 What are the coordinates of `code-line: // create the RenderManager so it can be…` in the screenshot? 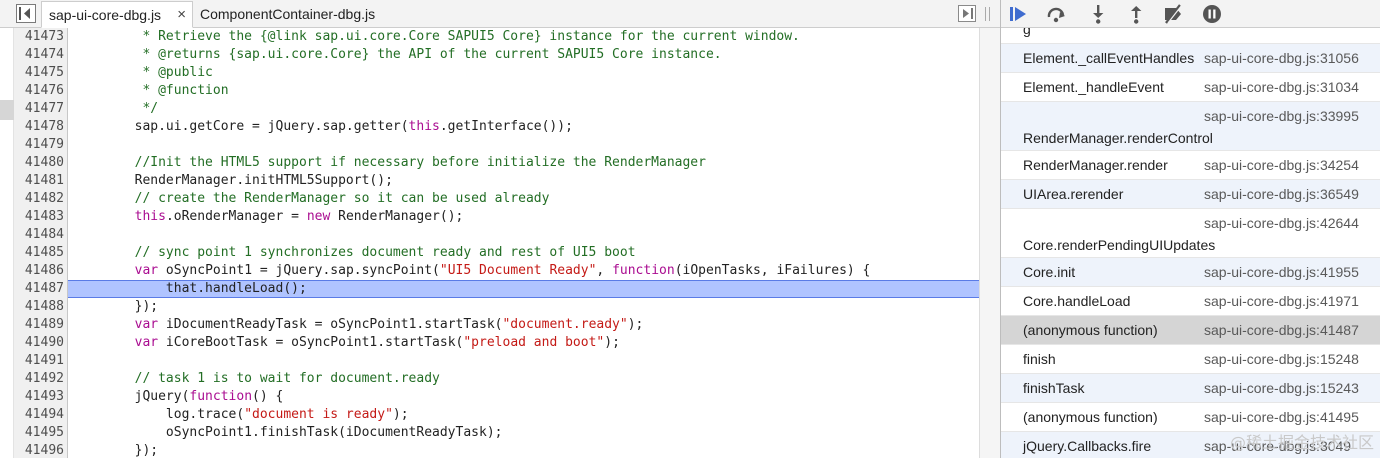 It's located at (523, 199).